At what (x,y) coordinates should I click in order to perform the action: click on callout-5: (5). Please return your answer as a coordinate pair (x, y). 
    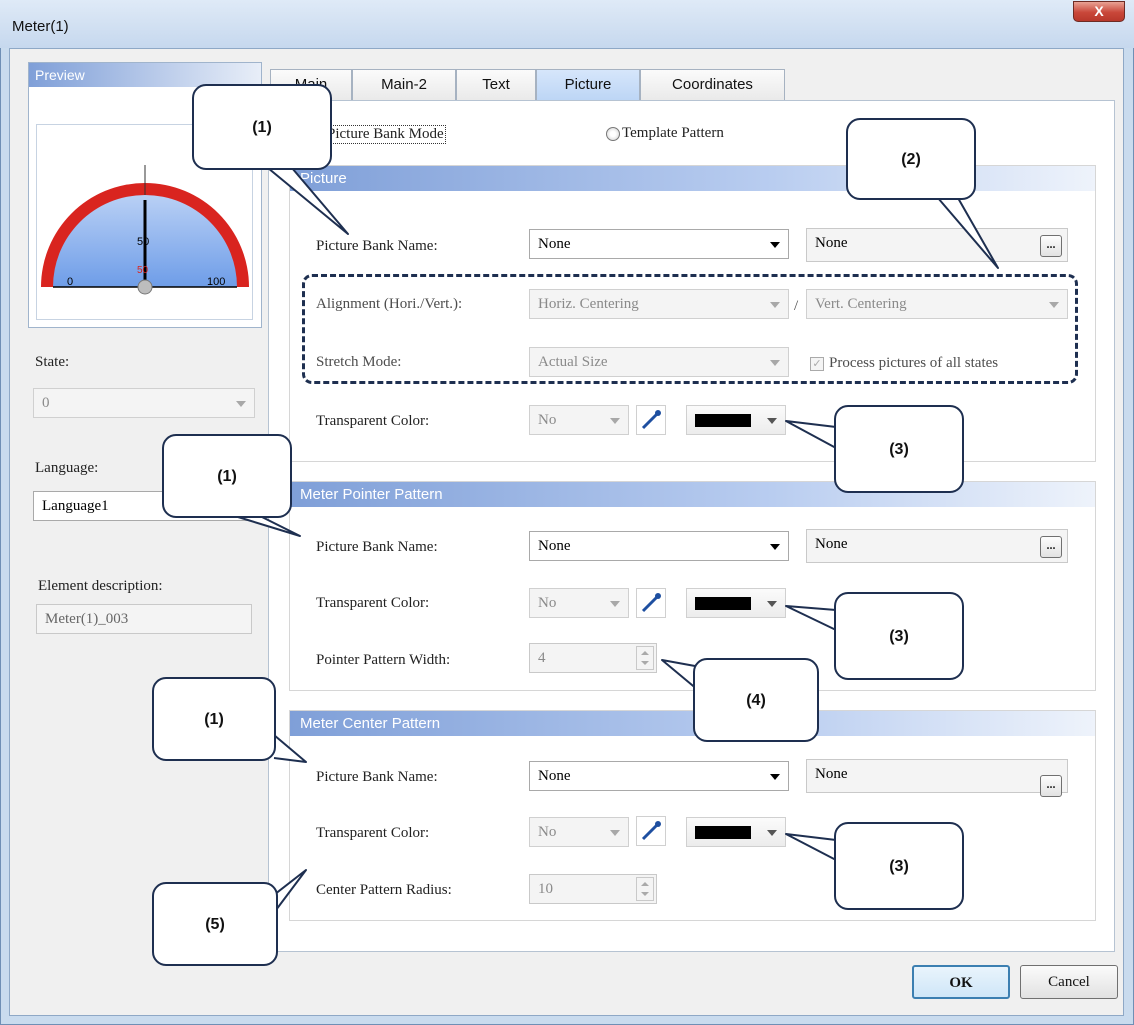
    Looking at the image, I should click on (215, 924).